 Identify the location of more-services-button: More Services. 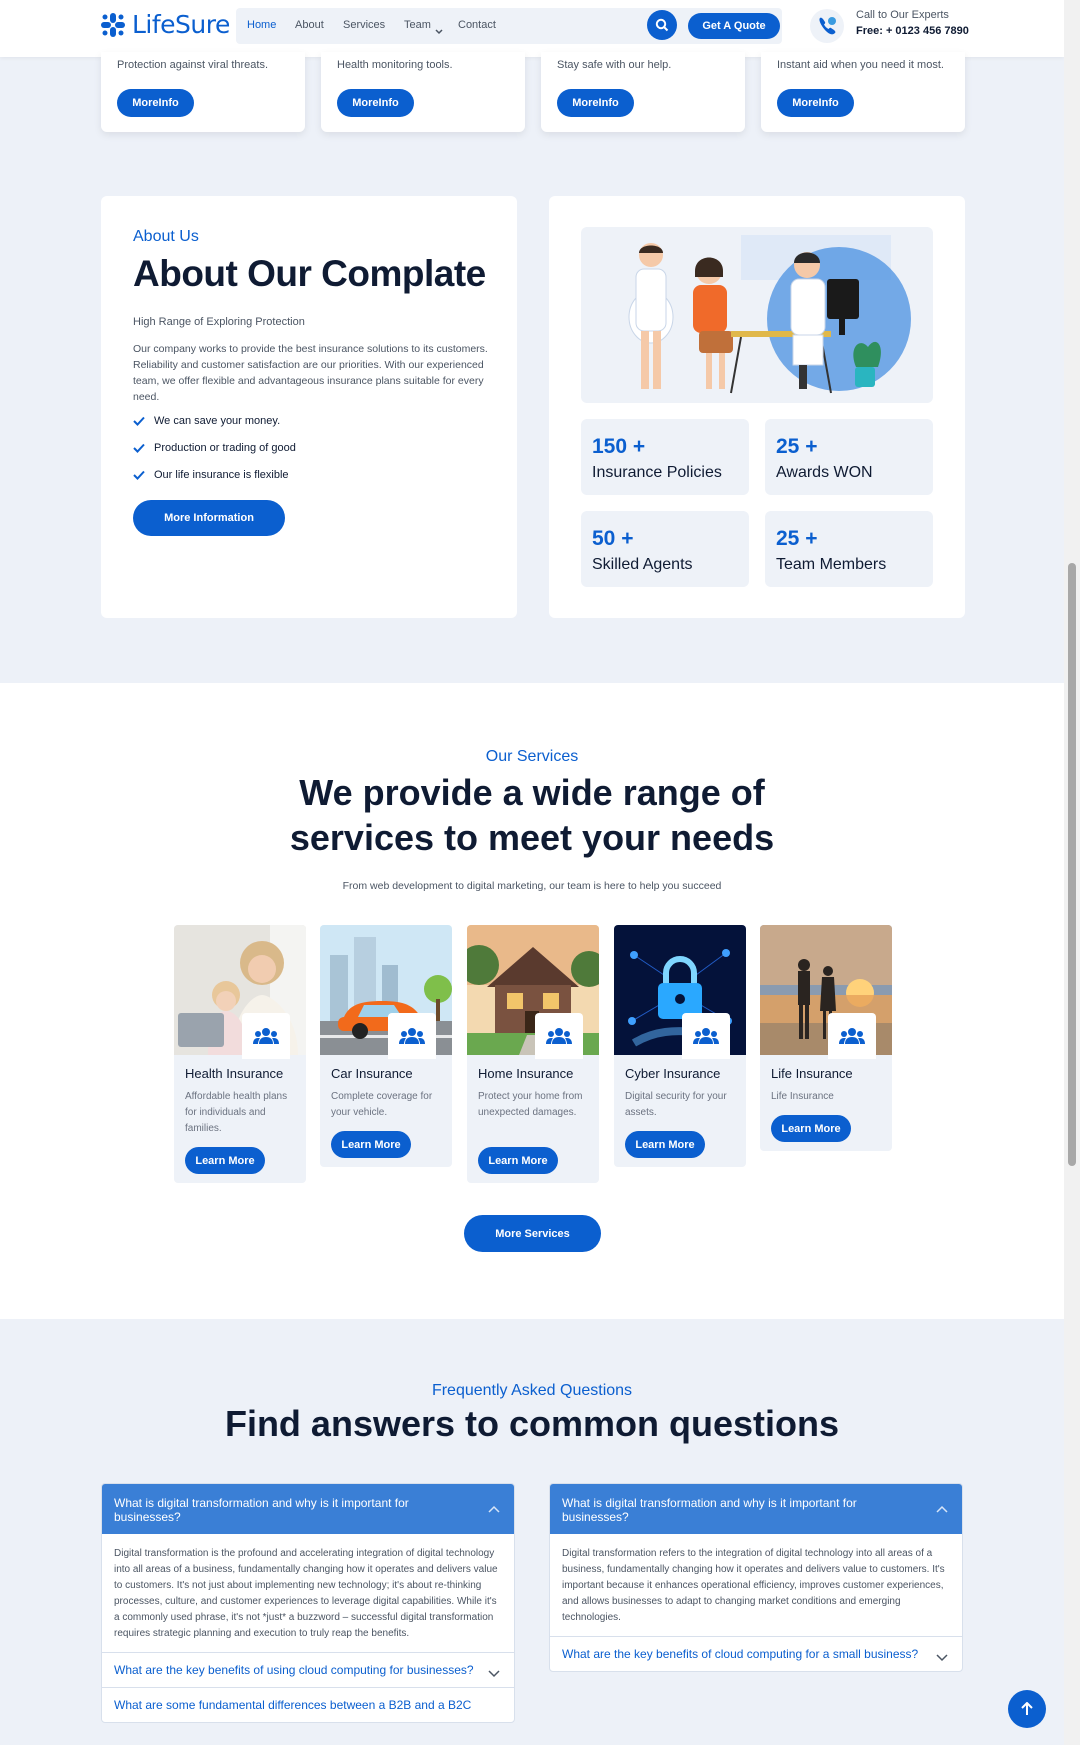
(532, 1233).